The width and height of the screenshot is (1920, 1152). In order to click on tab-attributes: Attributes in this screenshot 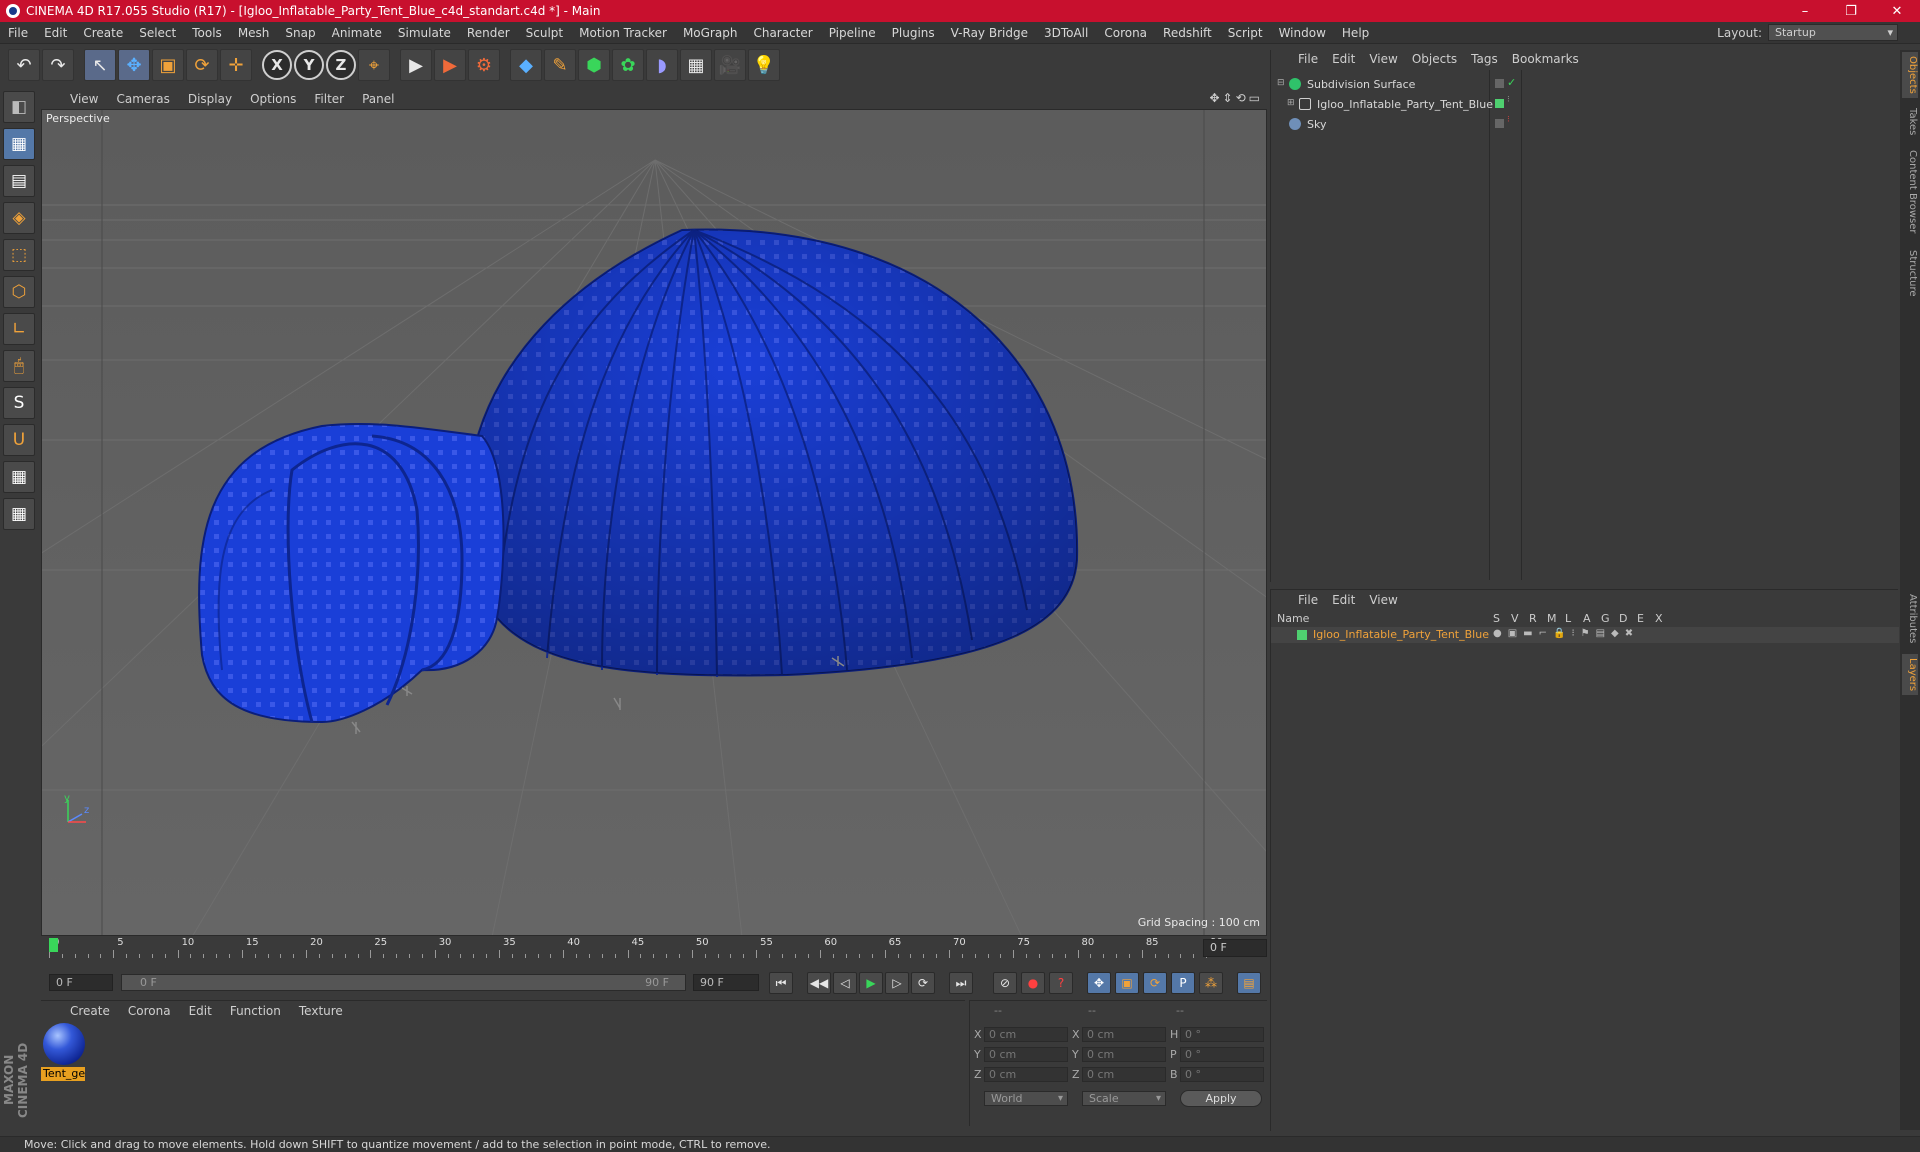, I will do `click(1910, 618)`.